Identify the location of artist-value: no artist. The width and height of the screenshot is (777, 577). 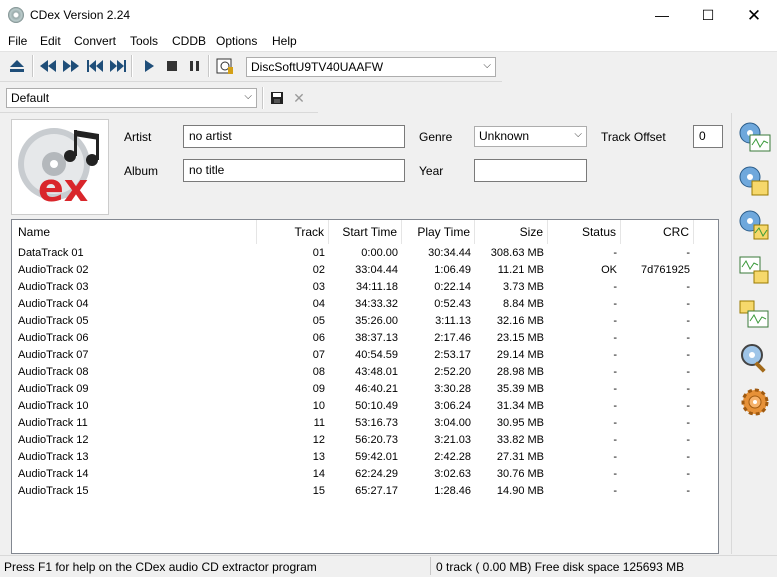
(210, 136).